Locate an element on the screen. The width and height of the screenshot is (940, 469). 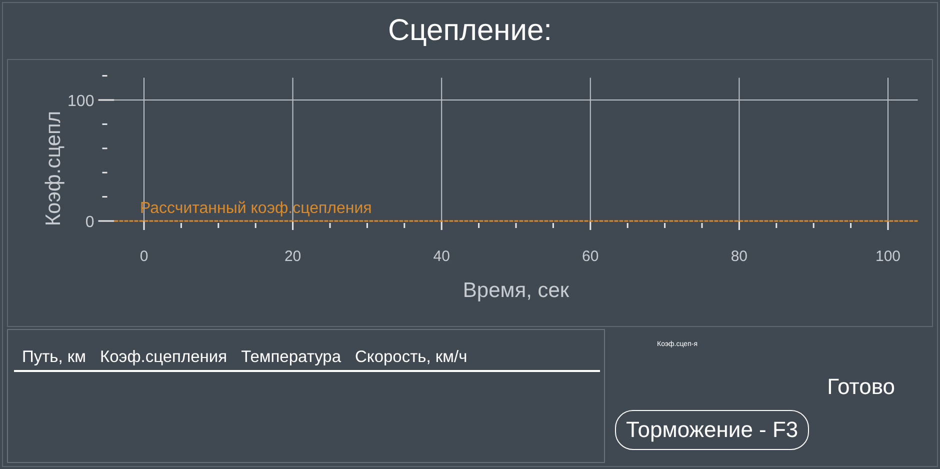
tick-label: 20 is located at coordinates (293, 256).